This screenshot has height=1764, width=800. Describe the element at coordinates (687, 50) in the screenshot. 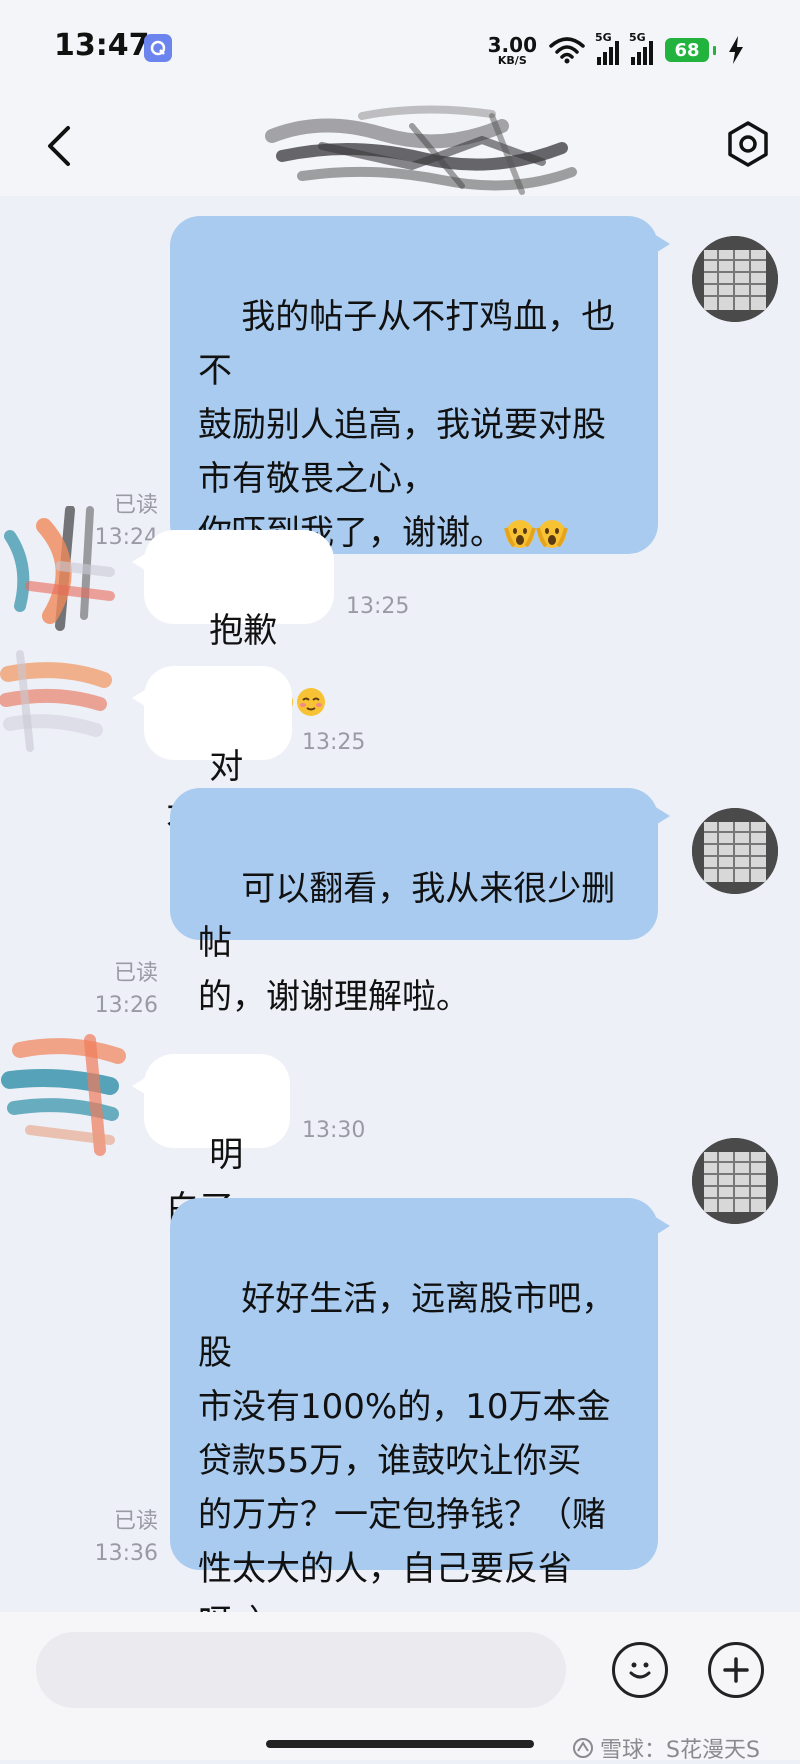

I see `battery-level: 68` at that location.